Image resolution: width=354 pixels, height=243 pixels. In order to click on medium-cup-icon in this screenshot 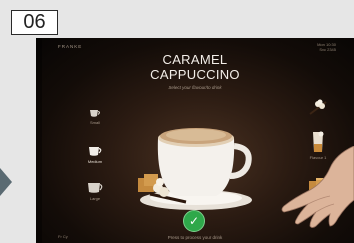, I will do `click(95, 151)`.